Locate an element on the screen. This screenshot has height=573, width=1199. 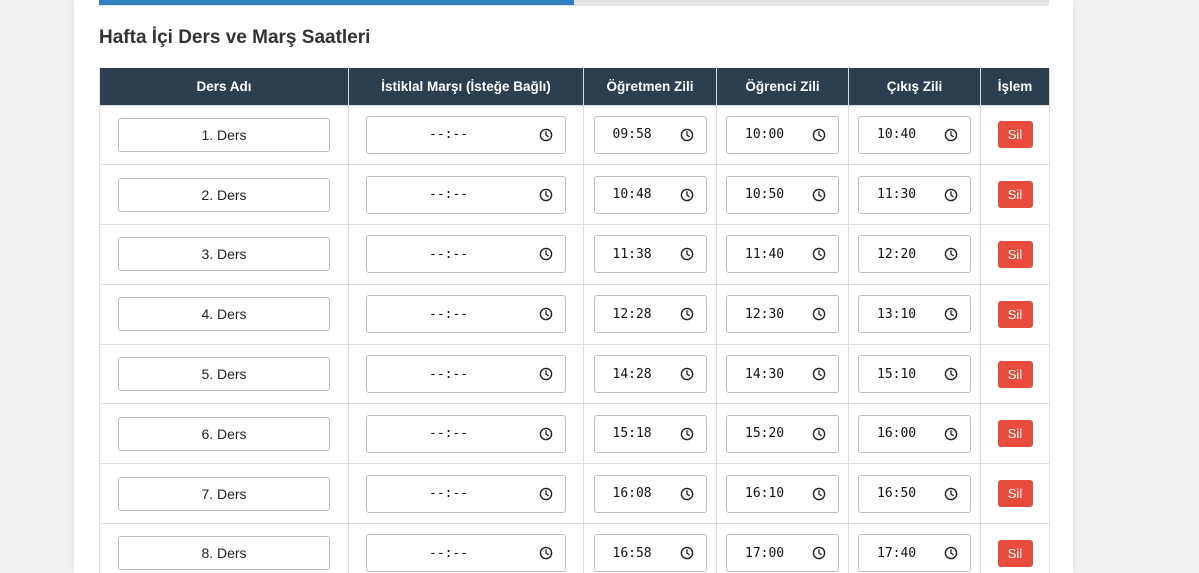
exit-bell-input: 12:20 is located at coordinates (914, 254).